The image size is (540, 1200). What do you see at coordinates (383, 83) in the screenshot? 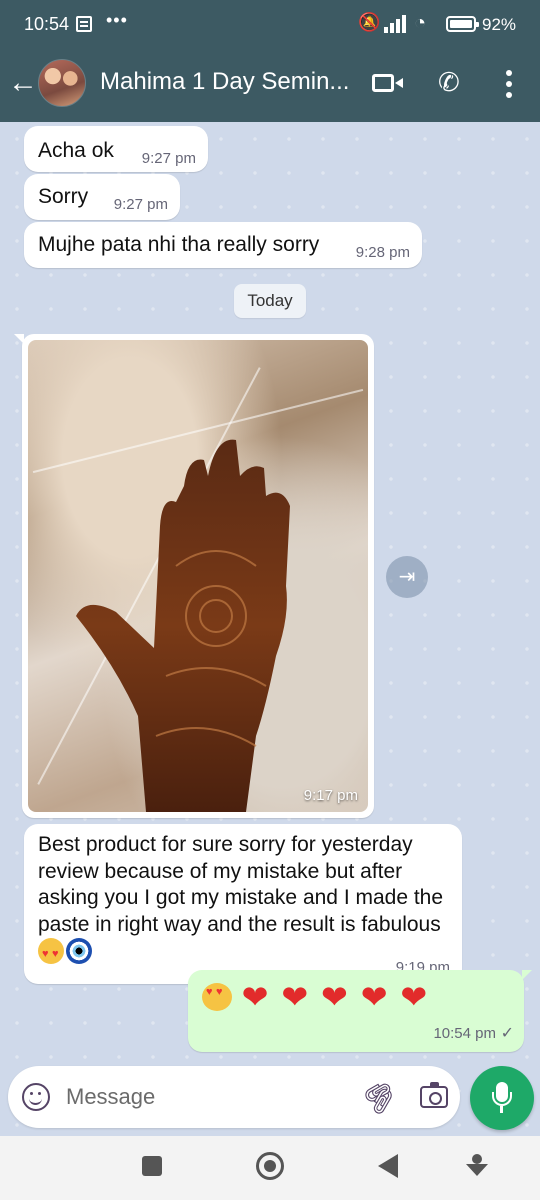
I see `video-call-icon` at bounding box center [383, 83].